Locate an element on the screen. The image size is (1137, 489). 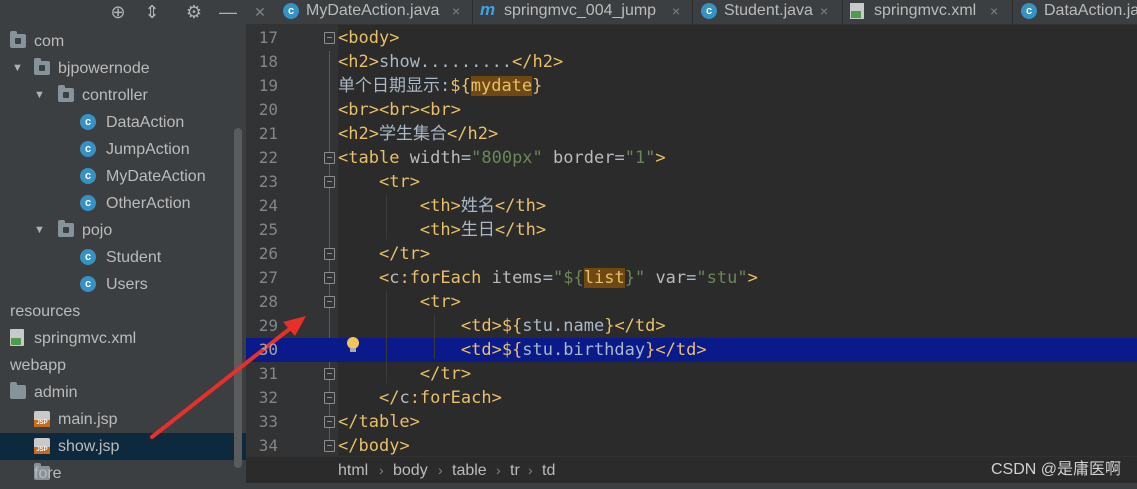
indent-guide is located at coordinates (386, 217).